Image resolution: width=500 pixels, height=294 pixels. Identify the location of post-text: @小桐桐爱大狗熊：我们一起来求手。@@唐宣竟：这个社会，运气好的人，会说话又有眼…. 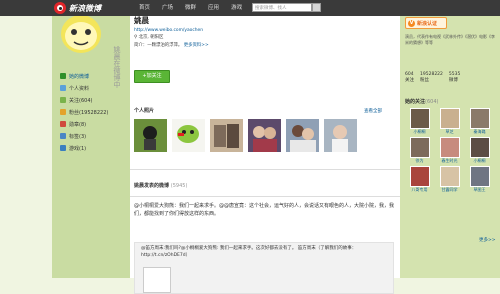
(264, 210).